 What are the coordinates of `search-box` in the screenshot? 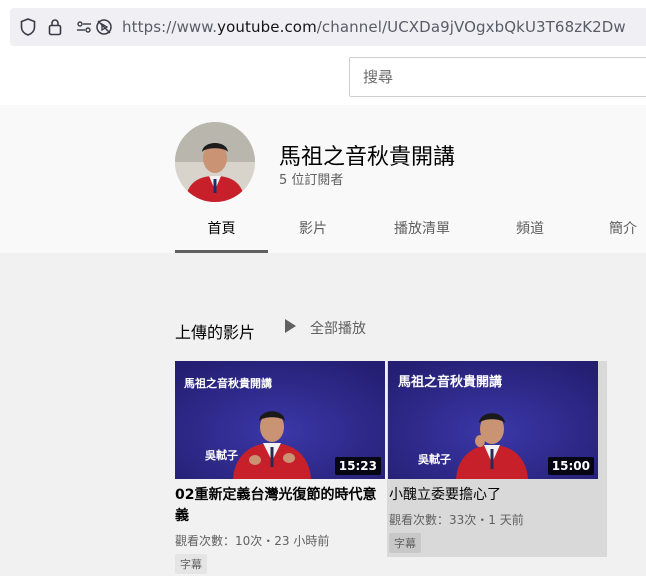 It's located at (497, 77).